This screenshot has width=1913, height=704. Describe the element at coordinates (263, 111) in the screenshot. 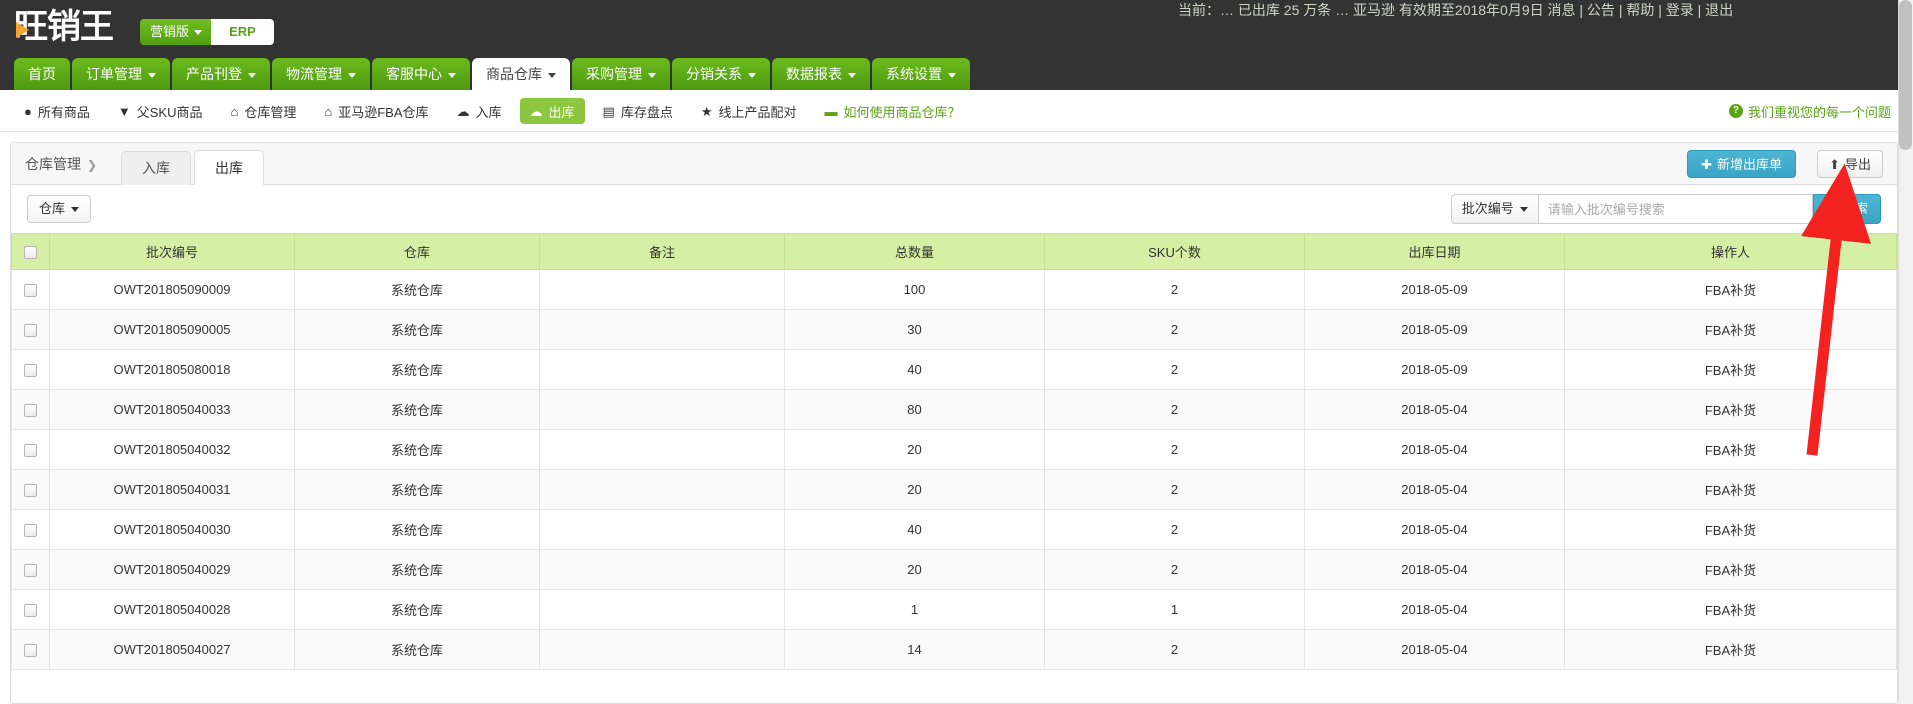

I see `sub-nav-item-2: ⌂ 仓库管理` at that location.